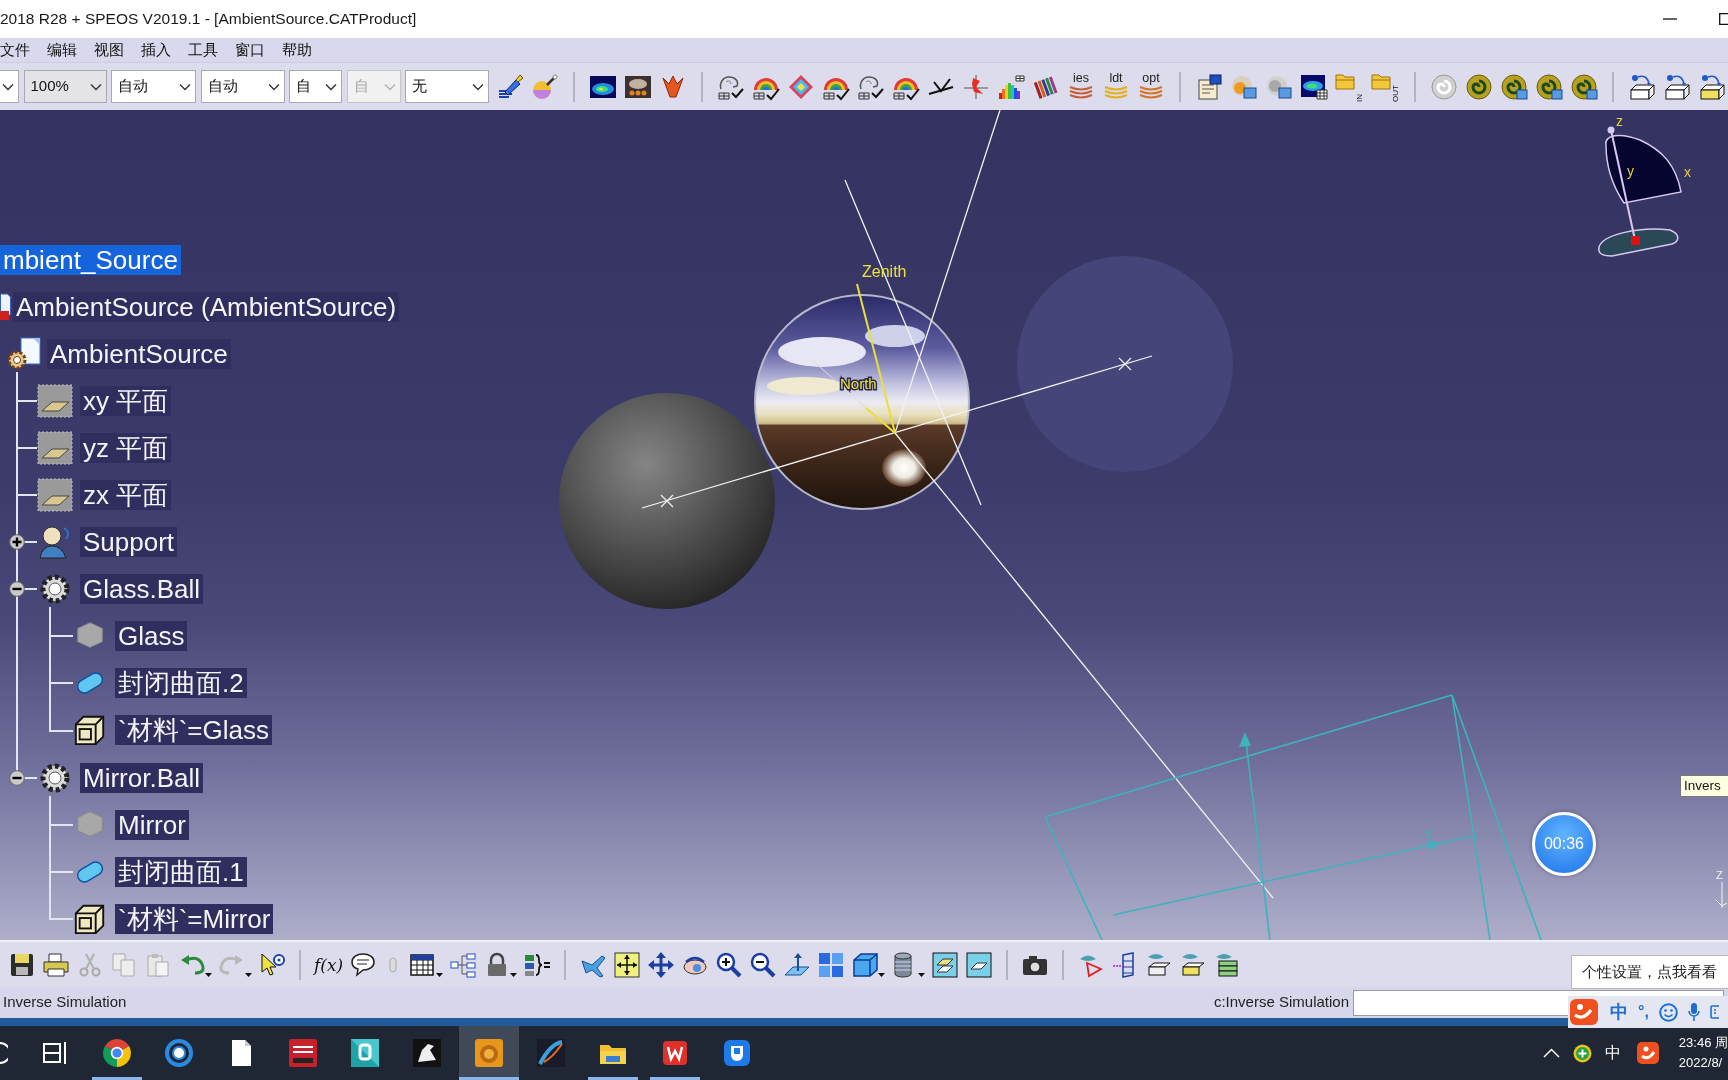 The height and width of the screenshot is (1080, 1728). What do you see at coordinates (272, 964) in the screenshot?
I see `pointer-icon` at bounding box center [272, 964].